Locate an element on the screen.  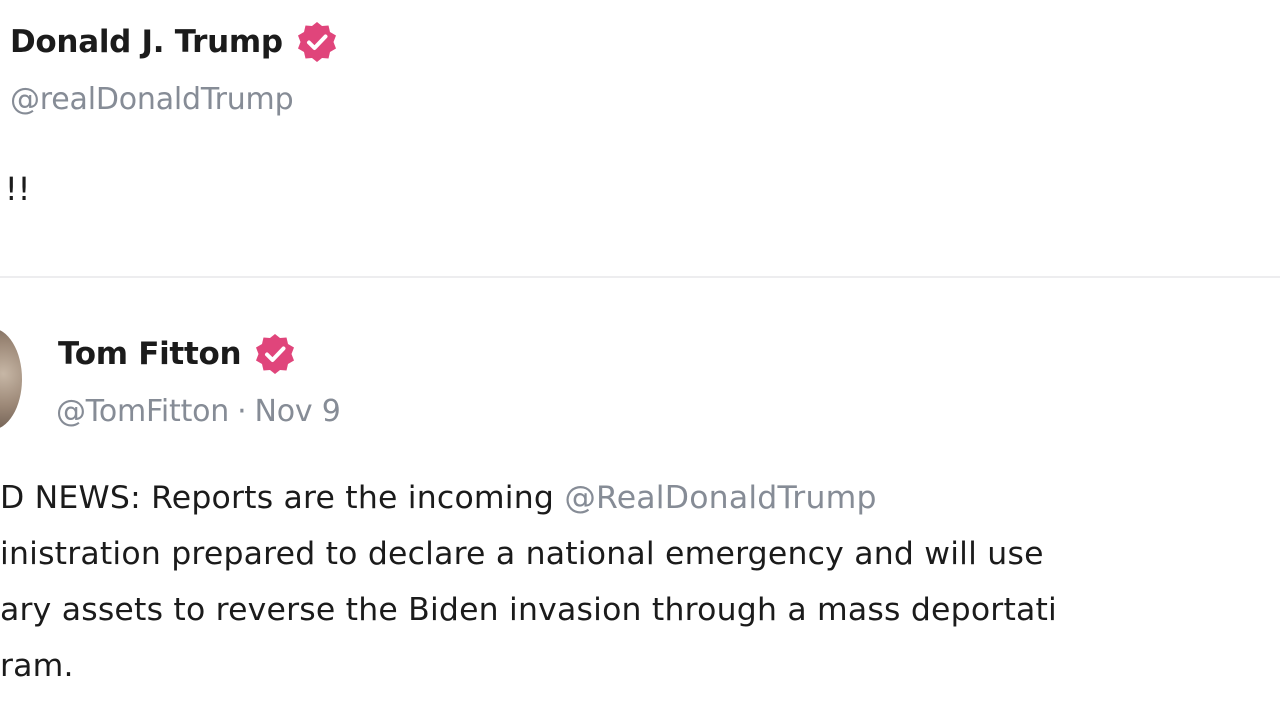
quoted-post-meta: @TomFitton · Nov 9 is located at coordinates (198, 411).